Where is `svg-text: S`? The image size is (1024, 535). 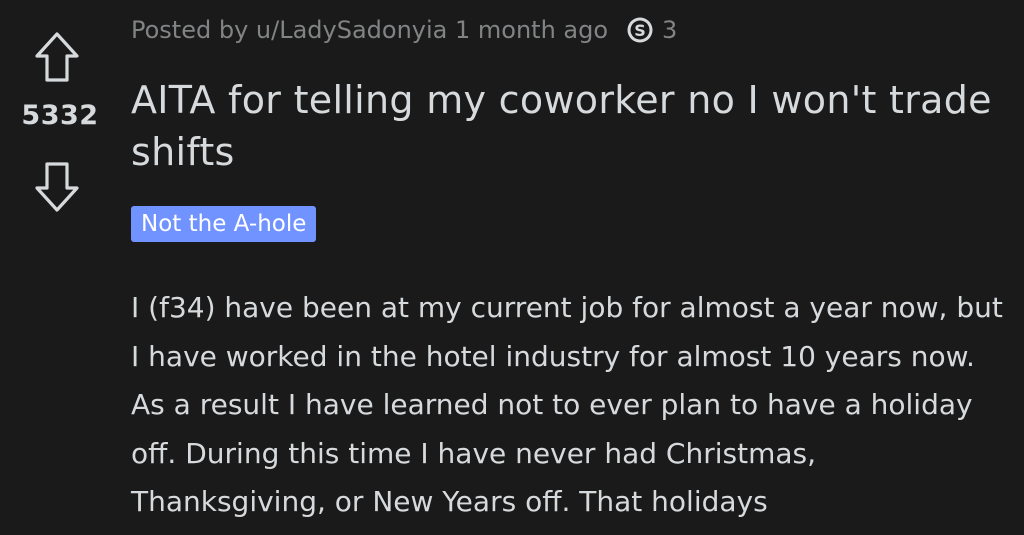 svg-text: S is located at coordinates (640, 30).